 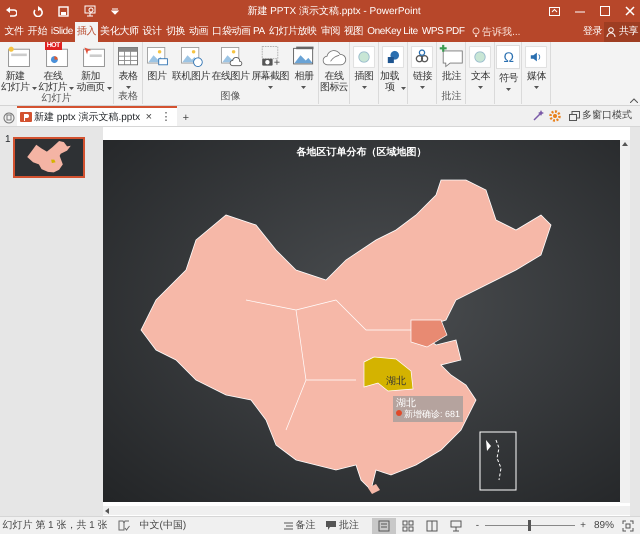 I want to click on new-tab-button: +, so click(x=186, y=118).